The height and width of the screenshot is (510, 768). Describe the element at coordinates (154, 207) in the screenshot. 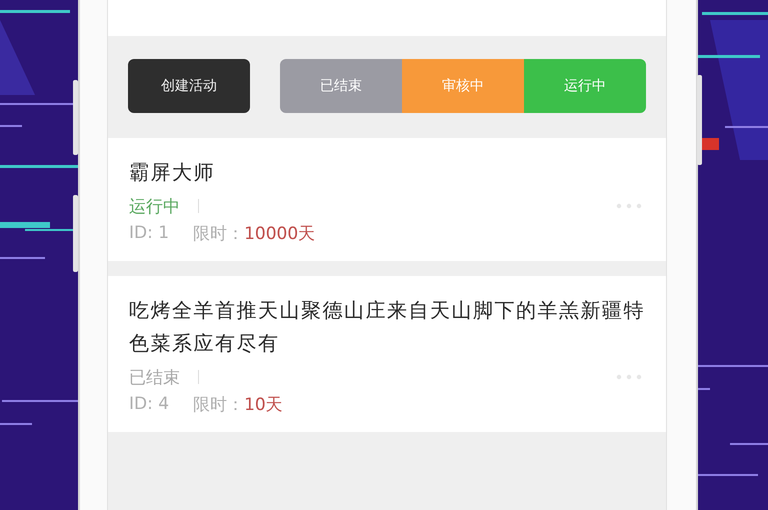

I see `activity-status: 运行中` at that location.